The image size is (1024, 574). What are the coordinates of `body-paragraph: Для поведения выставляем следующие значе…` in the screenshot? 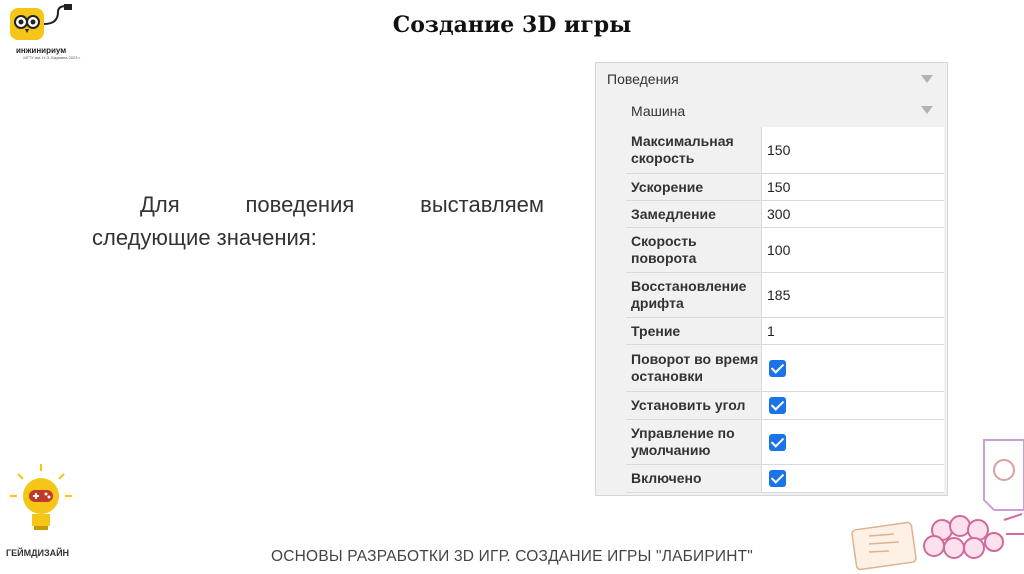 It's located at (318, 221).